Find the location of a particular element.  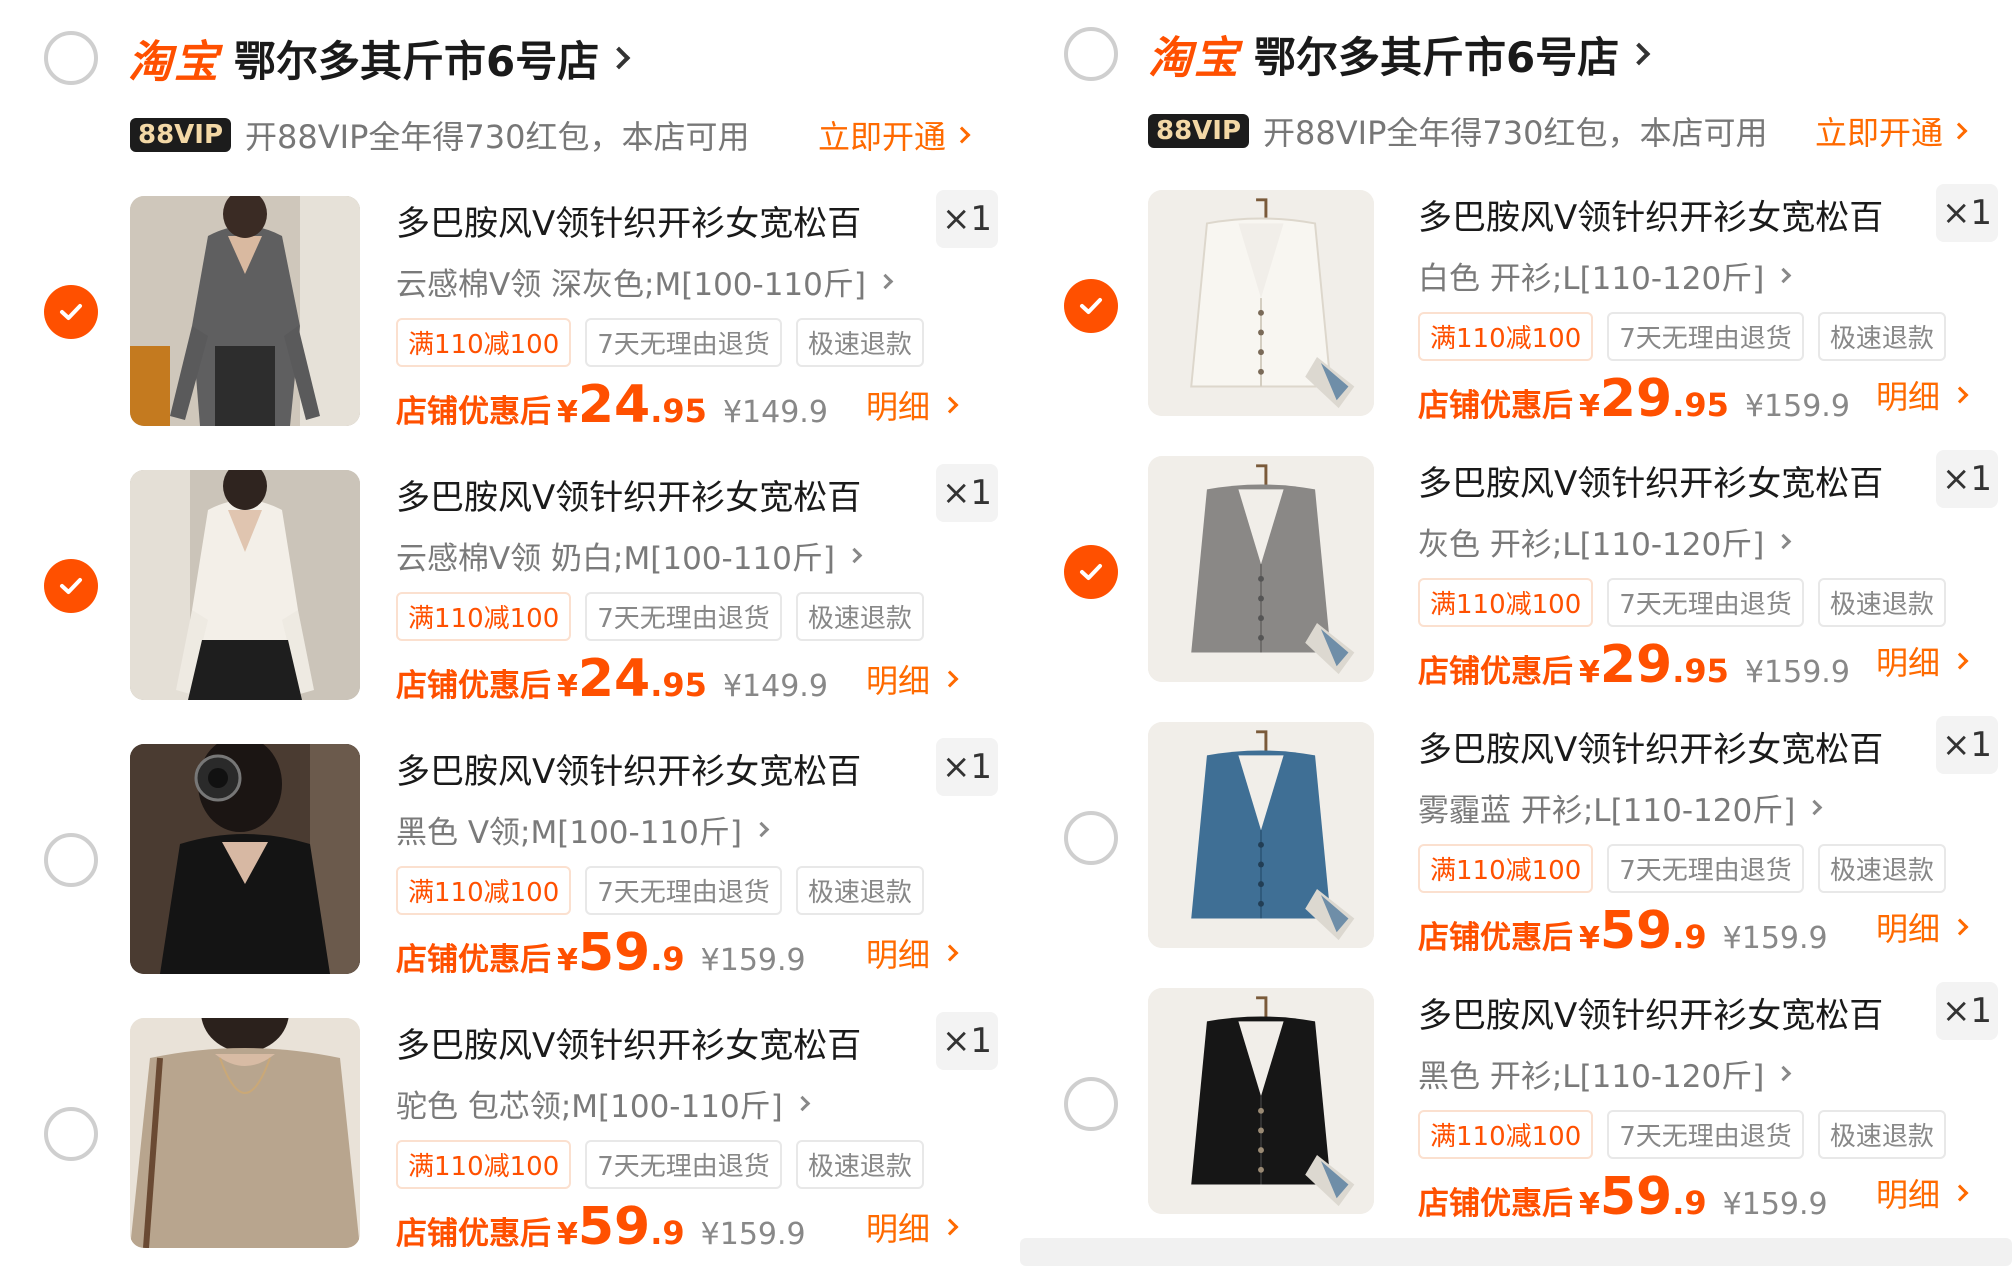

detail-label: 明细 is located at coordinates (1908, 397).